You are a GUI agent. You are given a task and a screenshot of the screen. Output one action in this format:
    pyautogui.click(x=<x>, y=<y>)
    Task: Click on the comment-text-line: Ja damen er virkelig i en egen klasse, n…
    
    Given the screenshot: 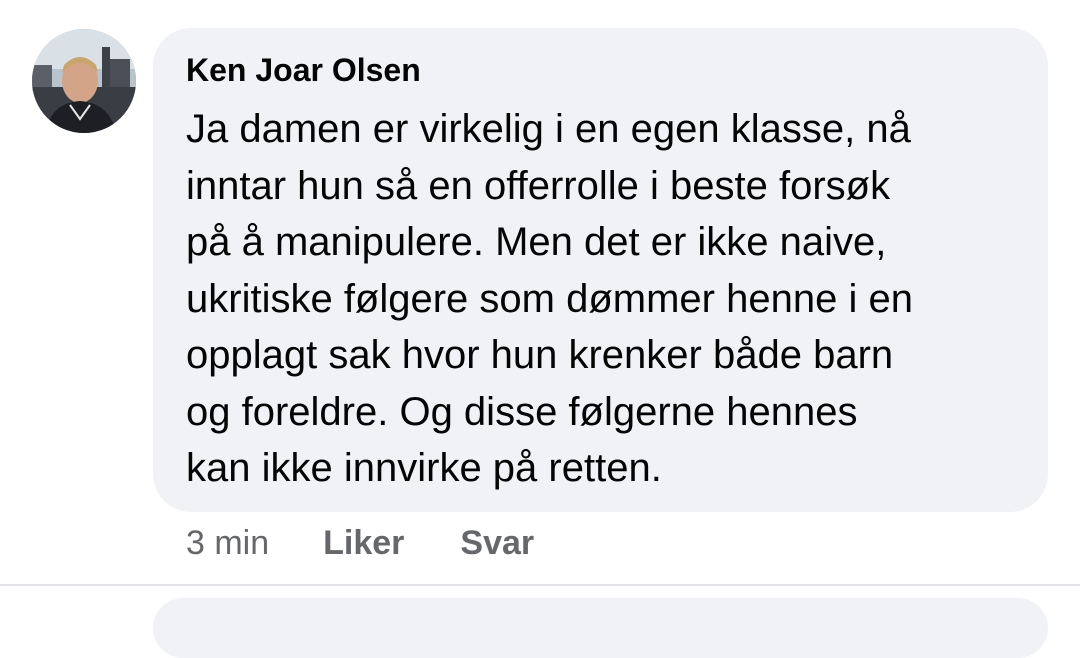 What is the action you would take?
    pyautogui.click(x=548, y=129)
    